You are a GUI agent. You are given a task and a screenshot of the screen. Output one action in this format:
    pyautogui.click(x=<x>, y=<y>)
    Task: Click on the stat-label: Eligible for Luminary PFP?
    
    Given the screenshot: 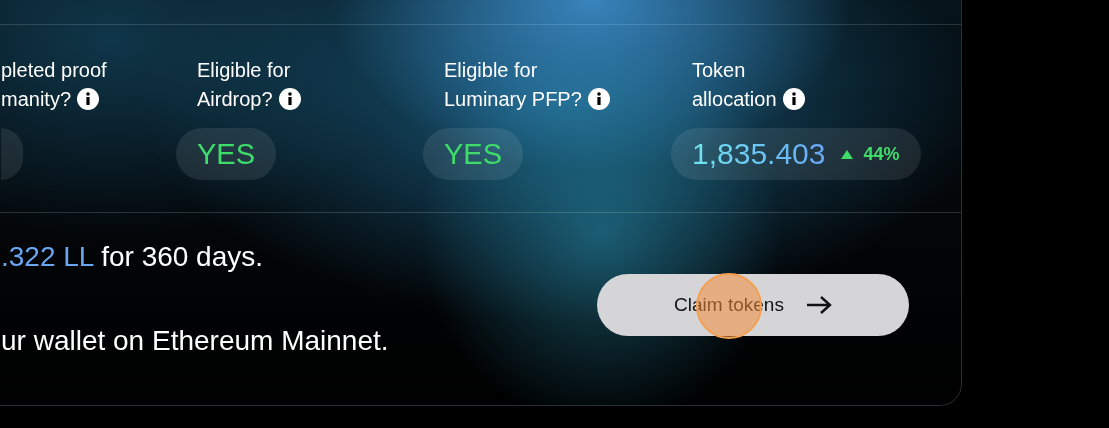 What is the action you would take?
    pyautogui.click(x=527, y=85)
    